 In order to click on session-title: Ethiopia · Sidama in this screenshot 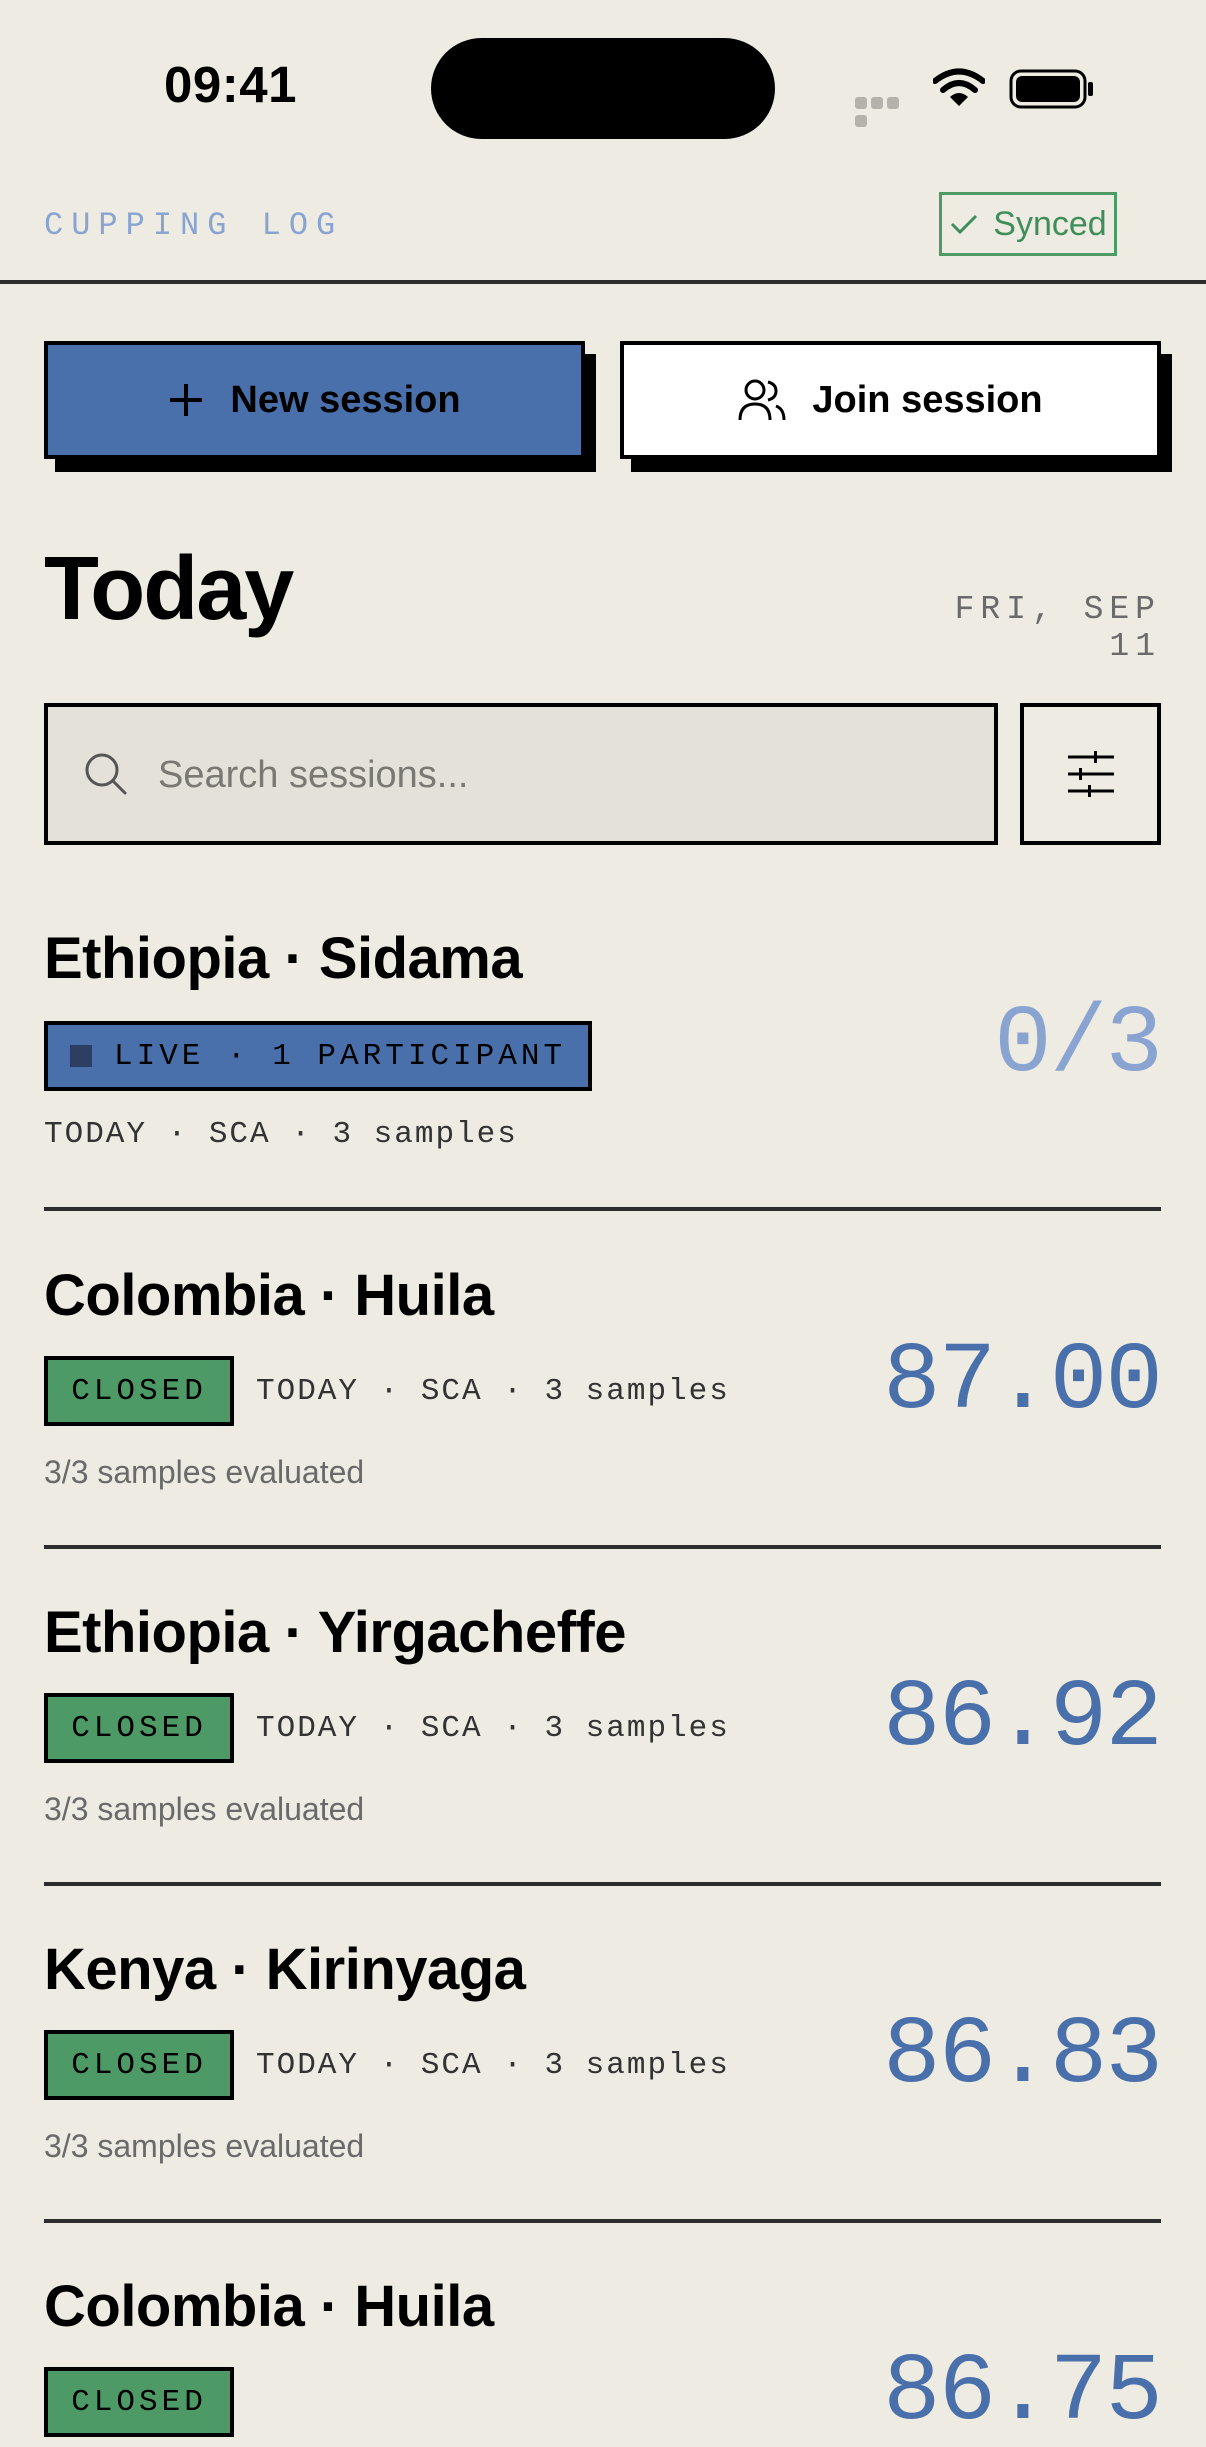, I will do `click(283, 958)`.